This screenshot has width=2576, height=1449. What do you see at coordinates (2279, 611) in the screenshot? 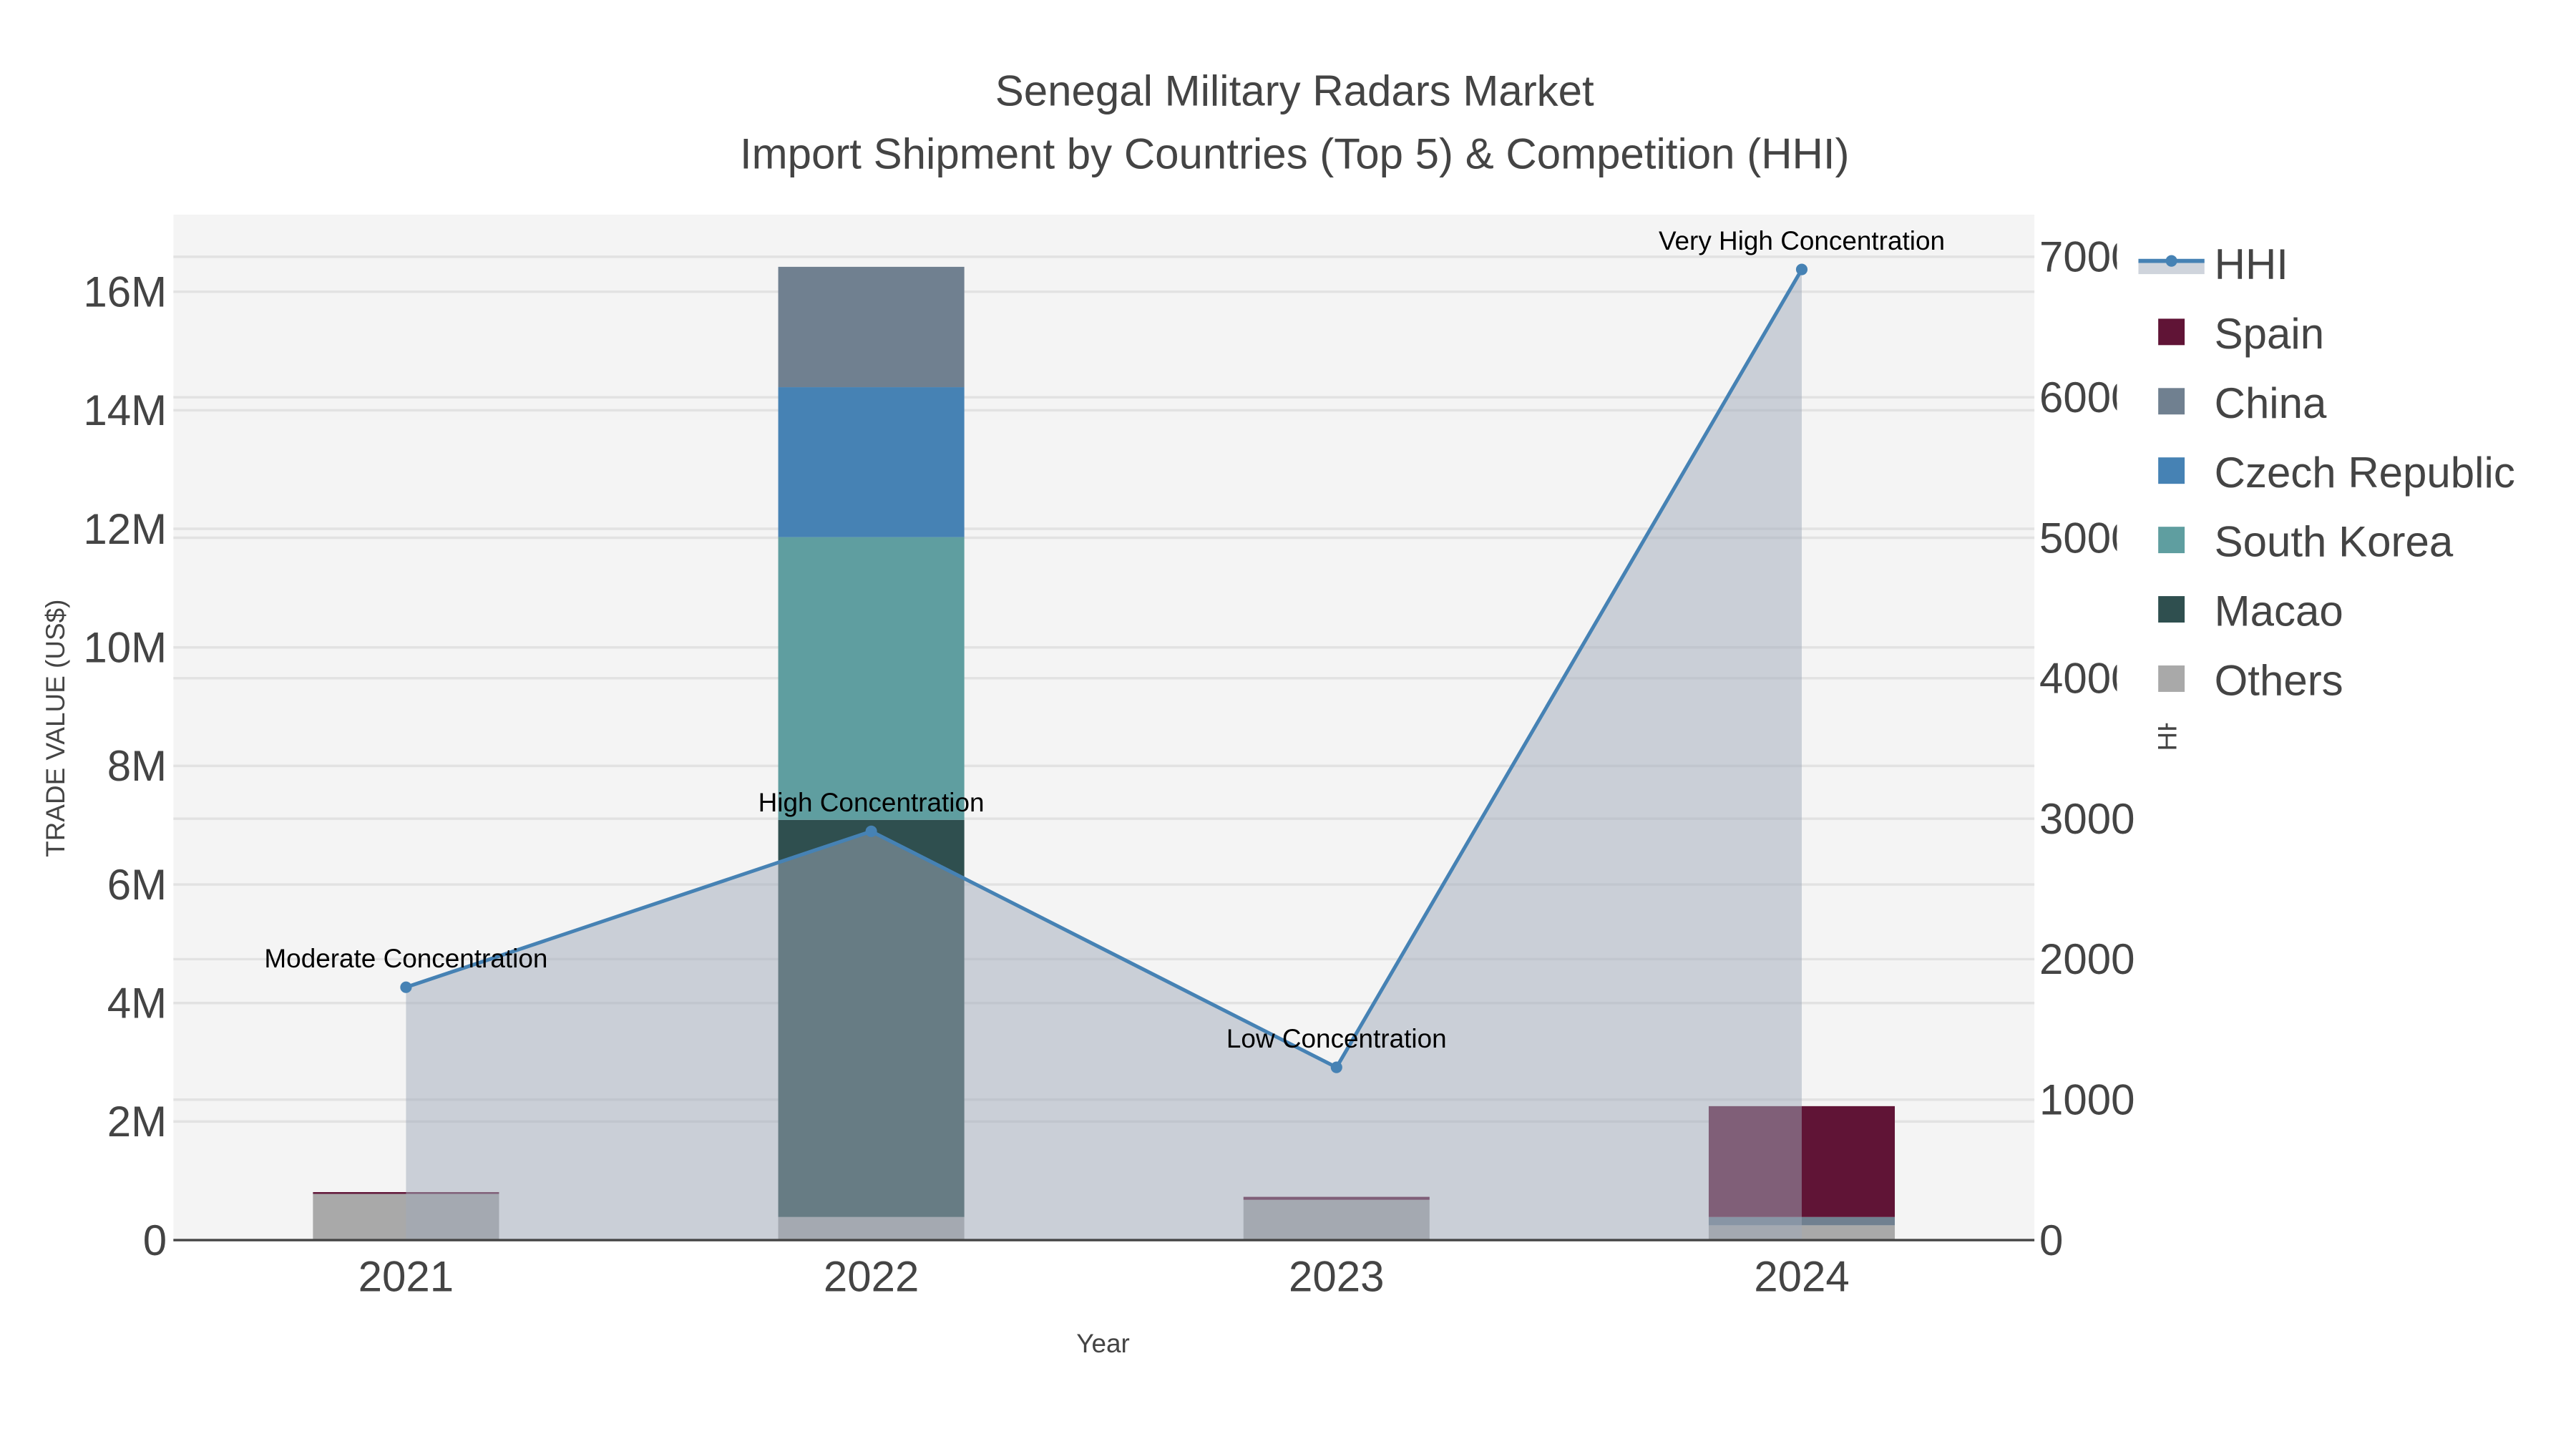
I see `legend-label: Macao` at bounding box center [2279, 611].